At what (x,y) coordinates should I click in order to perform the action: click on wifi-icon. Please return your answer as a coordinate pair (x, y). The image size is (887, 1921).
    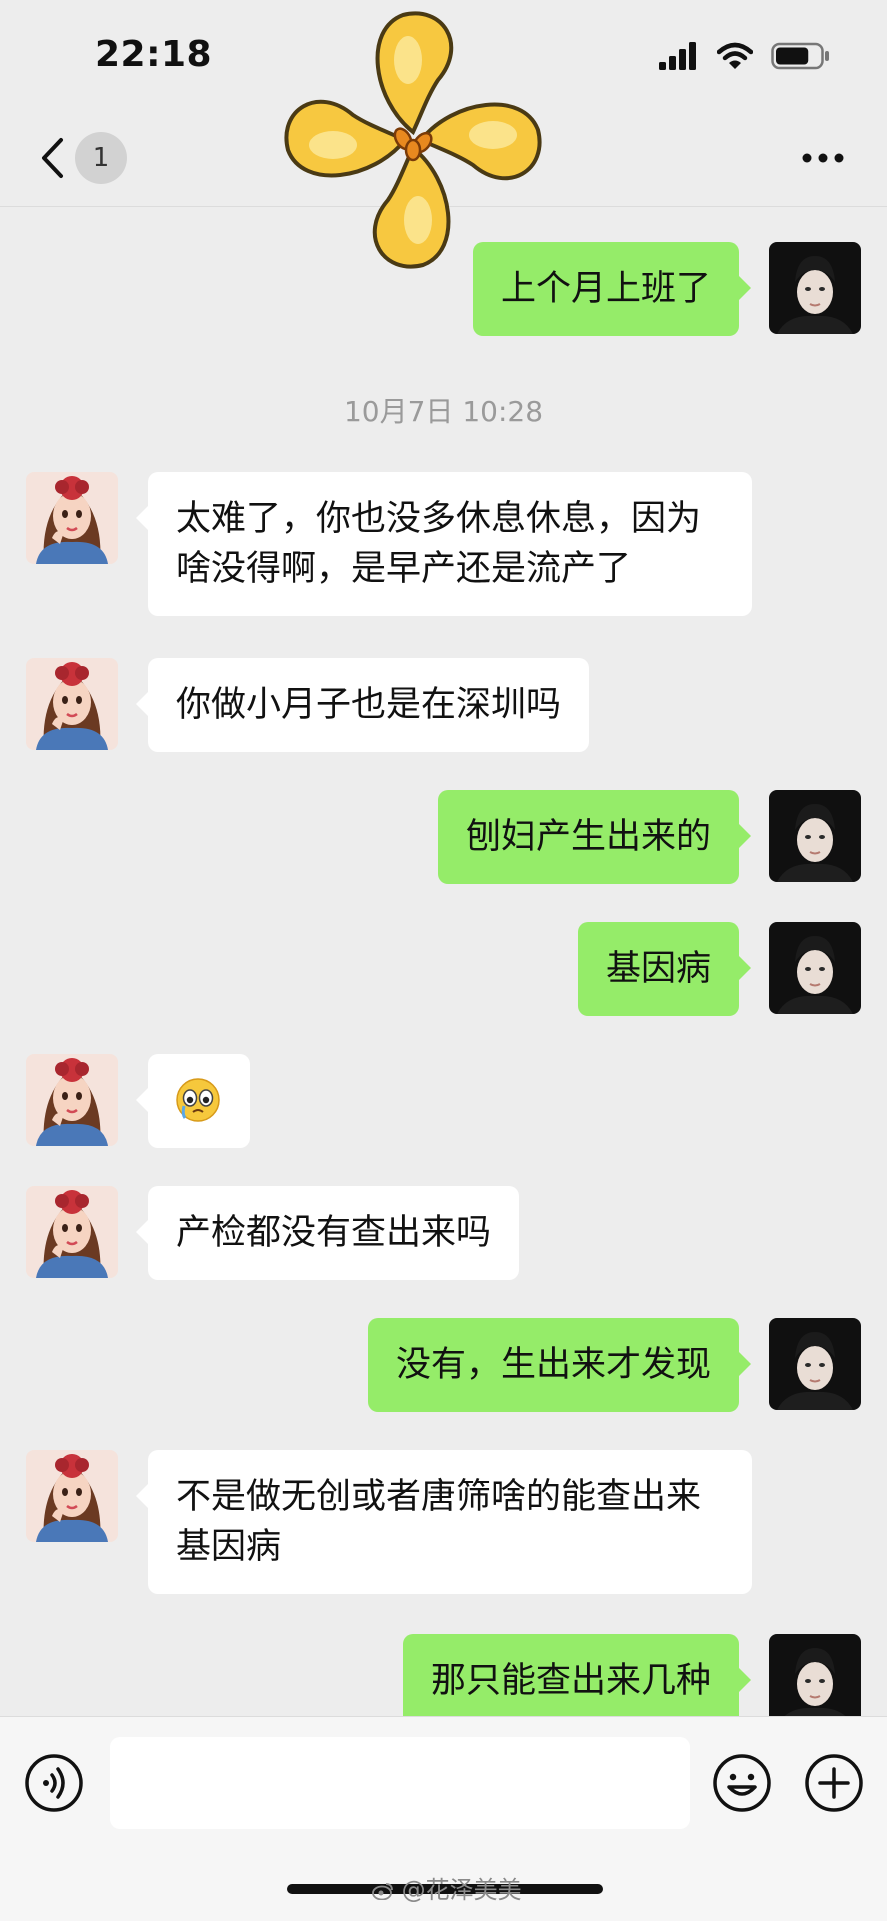
    Looking at the image, I should click on (735, 55).